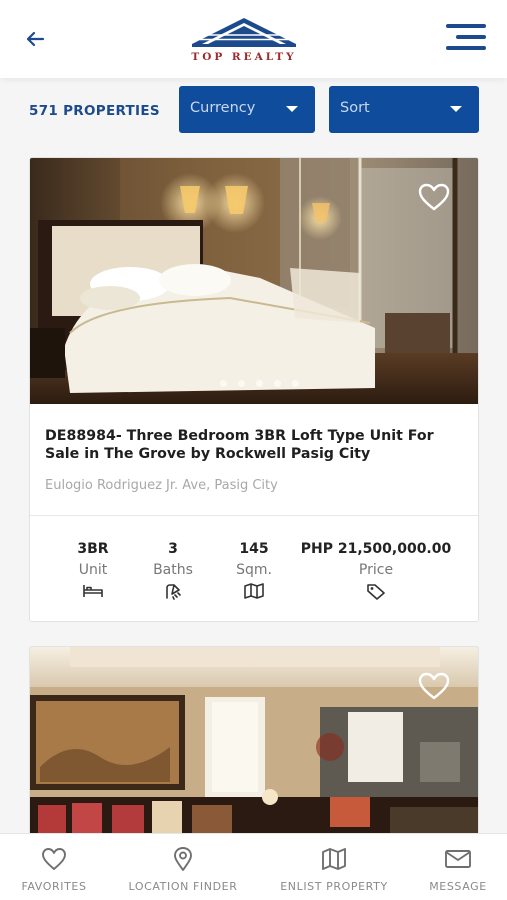 The width and height of the screenshot is (507, 900). I want to click on currency-dropdown: Currency, so click(247, 109).